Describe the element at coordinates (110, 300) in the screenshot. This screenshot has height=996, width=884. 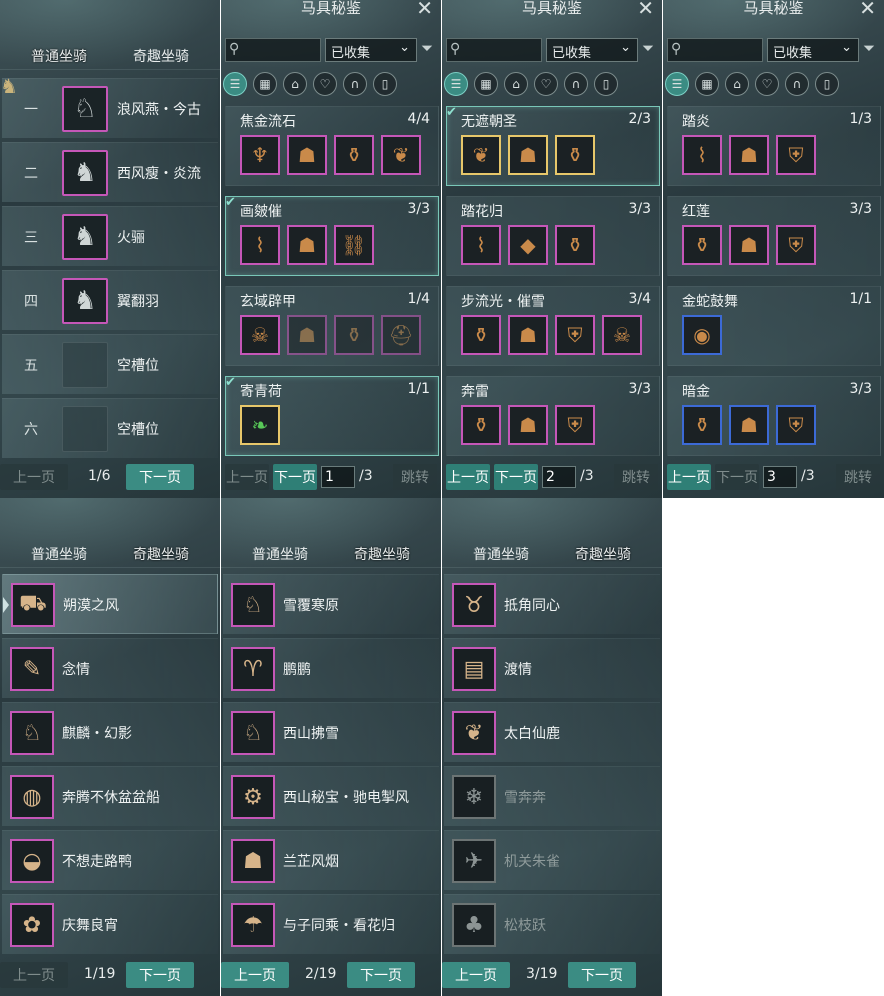
I see `mount-slot-4: 四 ♞ 翼翻羽` at that location.